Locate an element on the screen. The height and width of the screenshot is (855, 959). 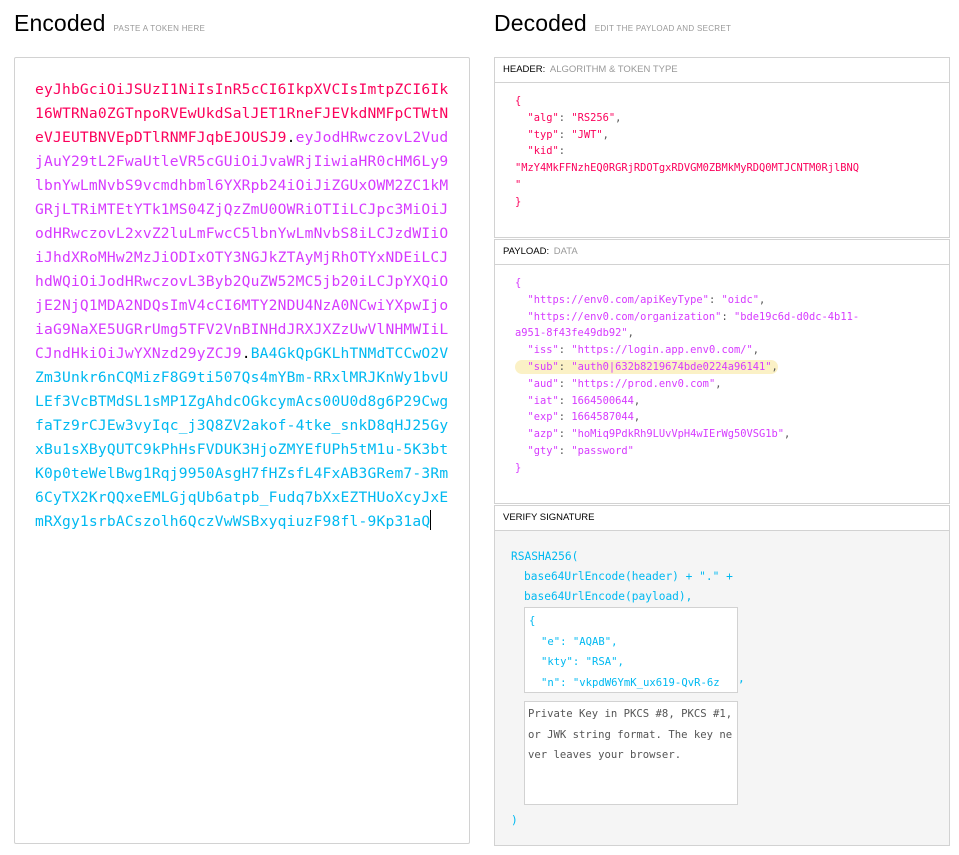
encoded-subtitle: PASTE A TOKEN HERE is located at coordinates (159, 28).